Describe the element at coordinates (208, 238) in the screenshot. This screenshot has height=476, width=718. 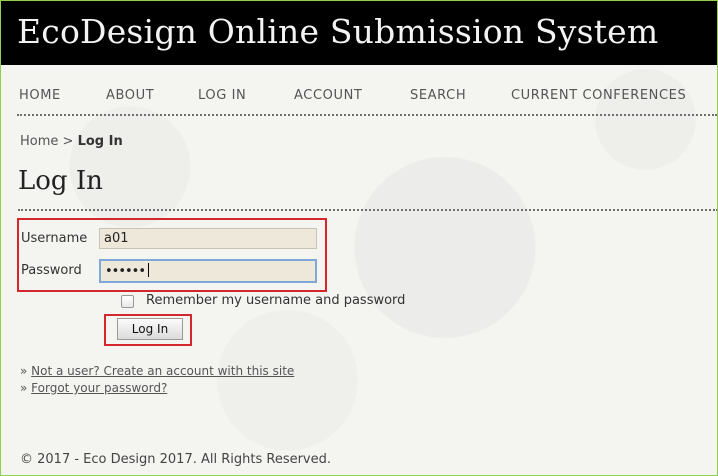
I see `username-field: a01` at that location.